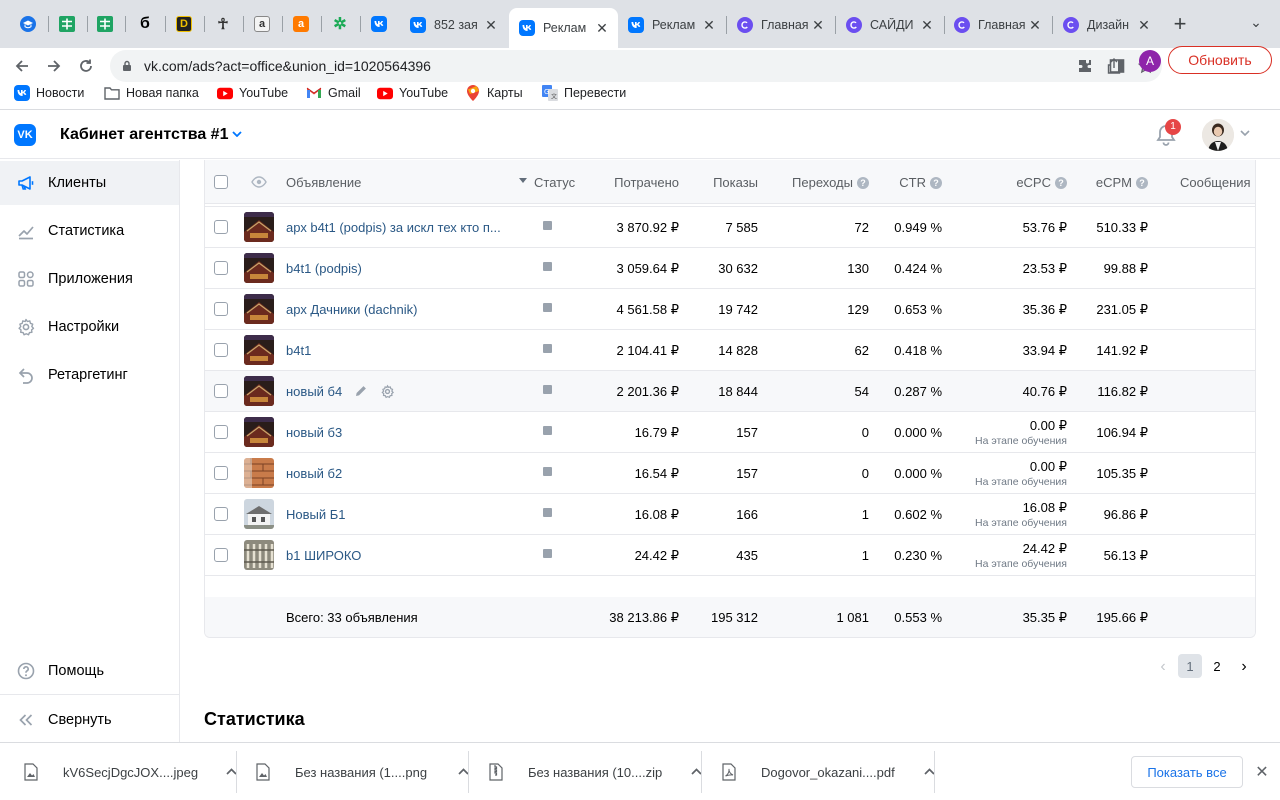 This screenshot has width=1280, height=800. What do you see at coordinates (1187, 772) in the screenshot?
I see `show-all-downloads-button: Показать все` at bounding box center [1187, 772].